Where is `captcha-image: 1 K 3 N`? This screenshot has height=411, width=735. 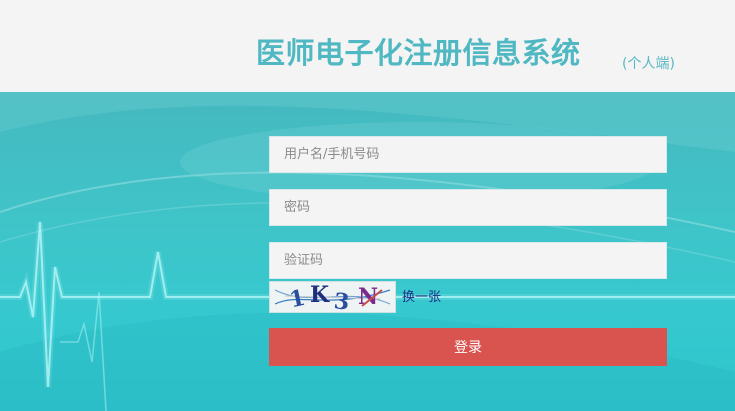 captcha-image: 1 K 3 N is located at coordinates (332, 298).